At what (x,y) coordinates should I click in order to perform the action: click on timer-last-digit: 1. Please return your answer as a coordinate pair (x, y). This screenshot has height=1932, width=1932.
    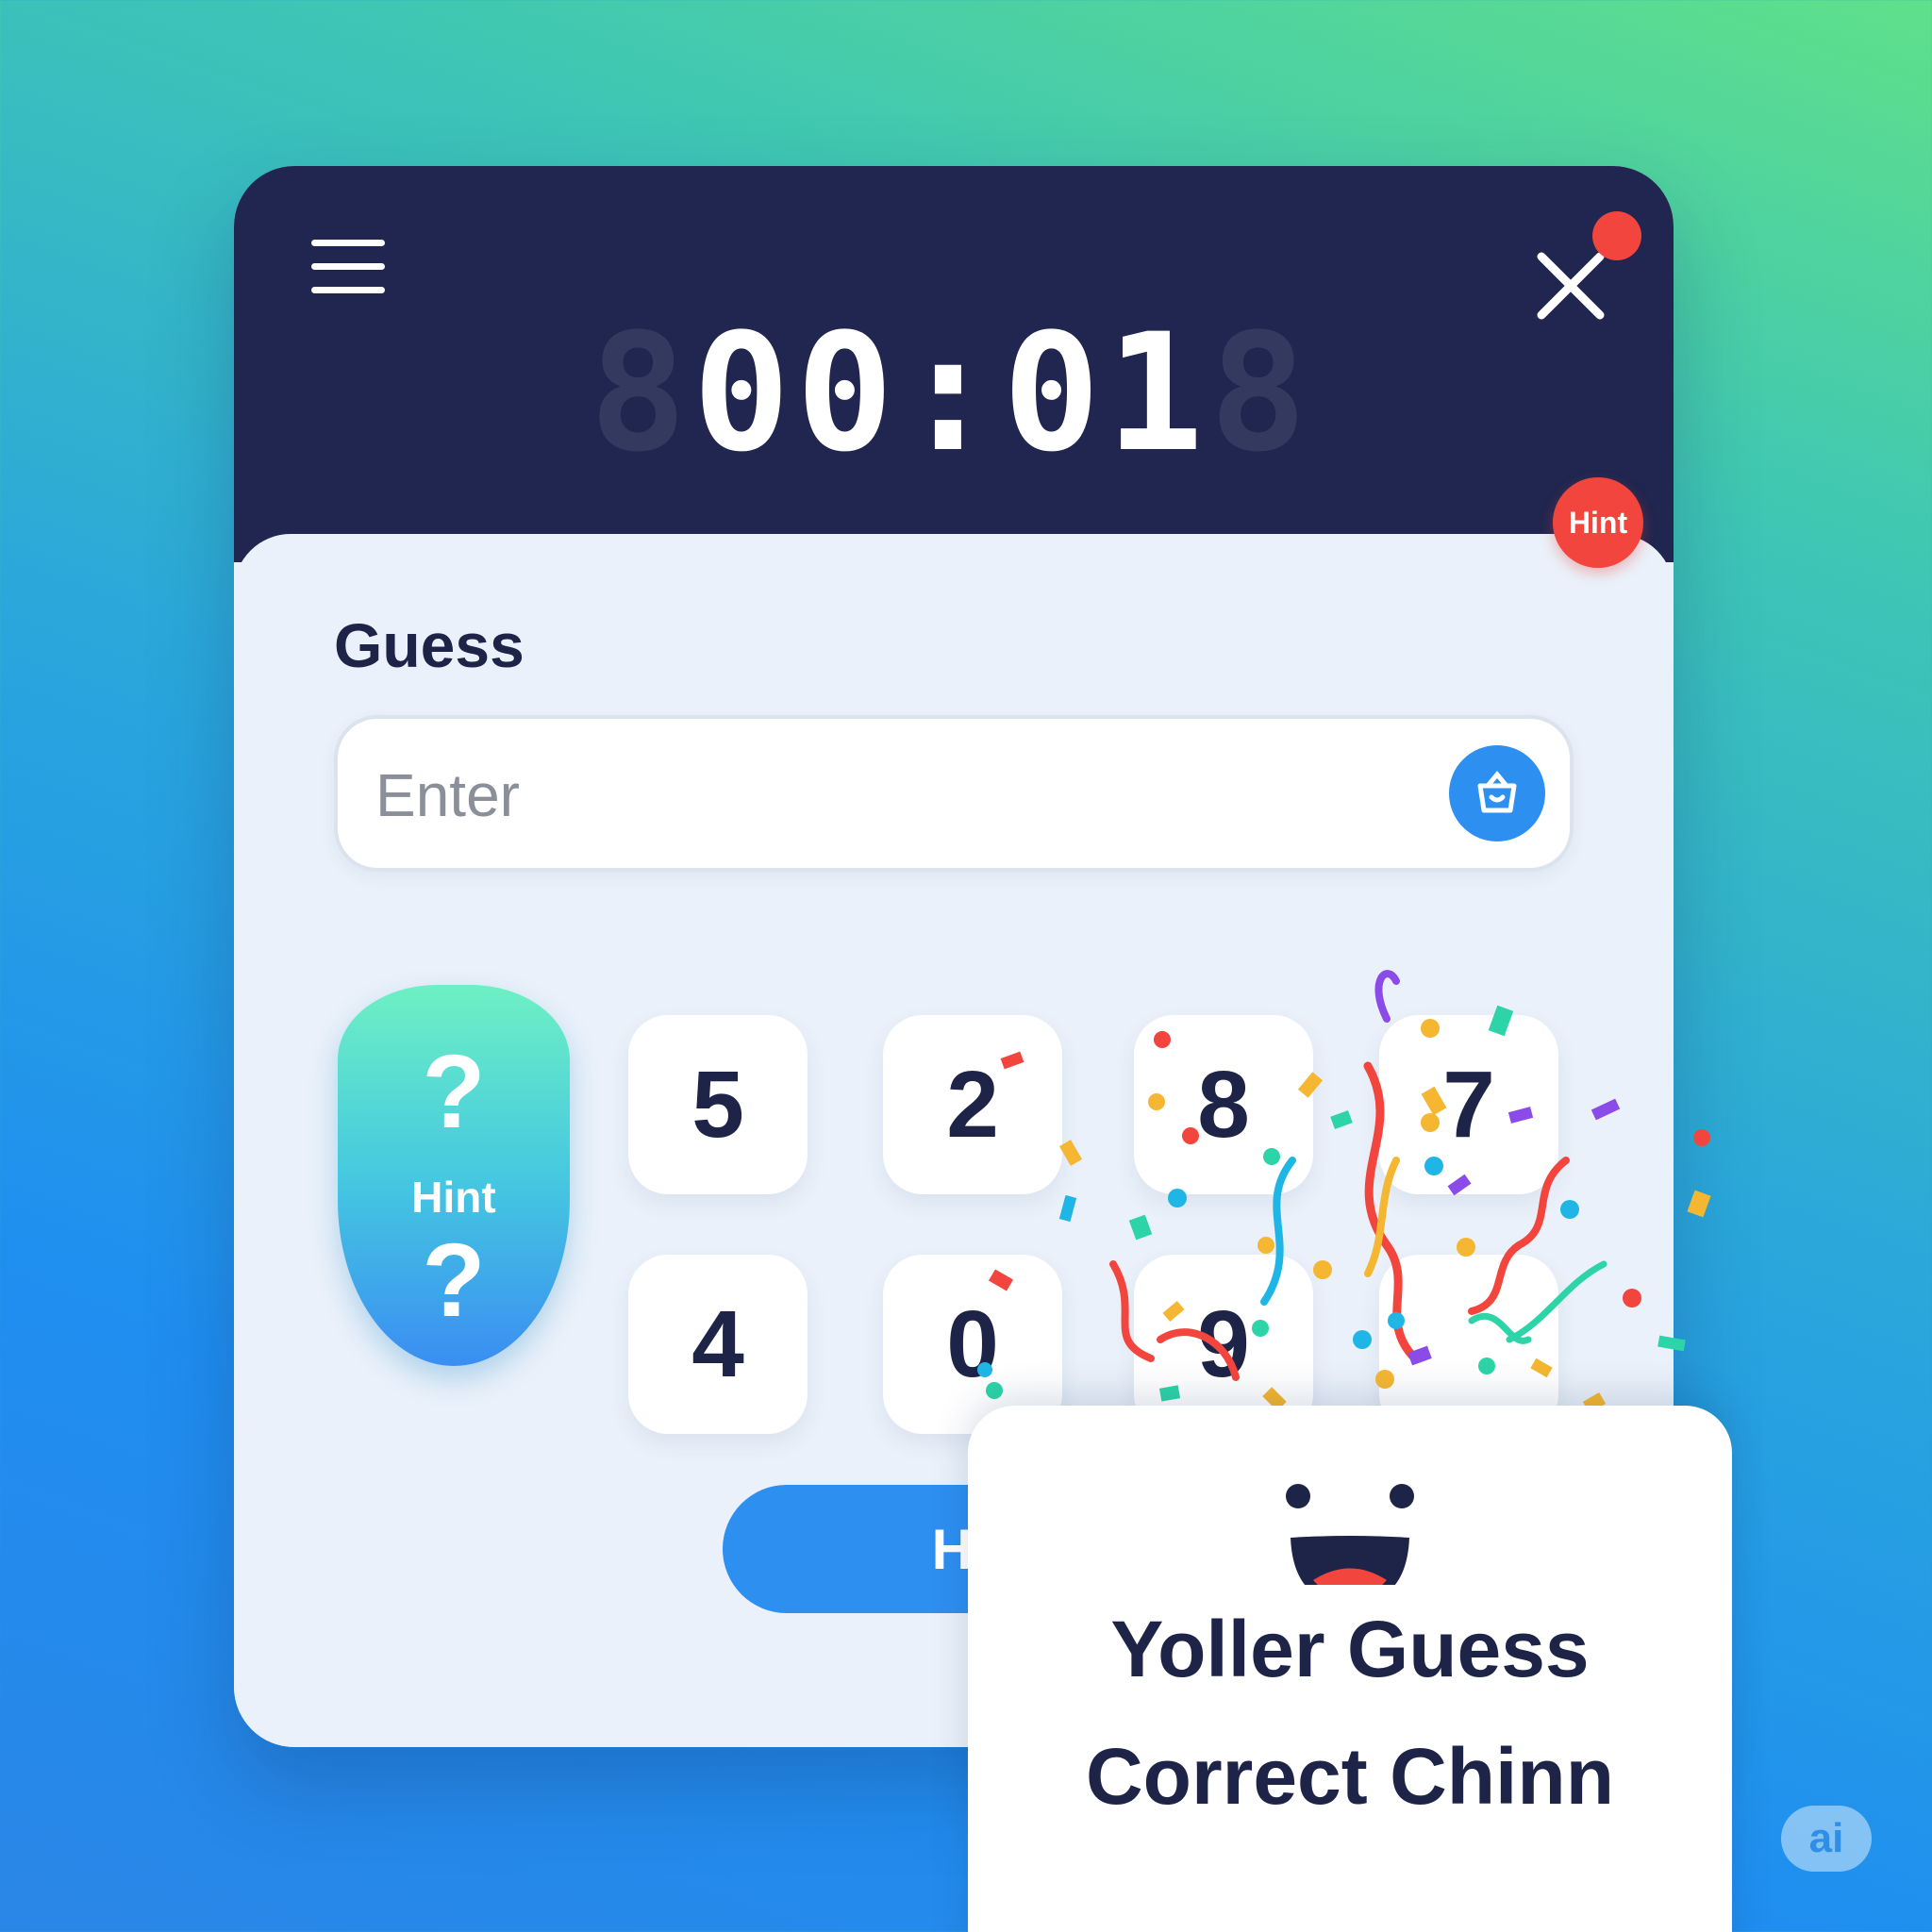
    Looking at the image, I should click on (1157, 393).